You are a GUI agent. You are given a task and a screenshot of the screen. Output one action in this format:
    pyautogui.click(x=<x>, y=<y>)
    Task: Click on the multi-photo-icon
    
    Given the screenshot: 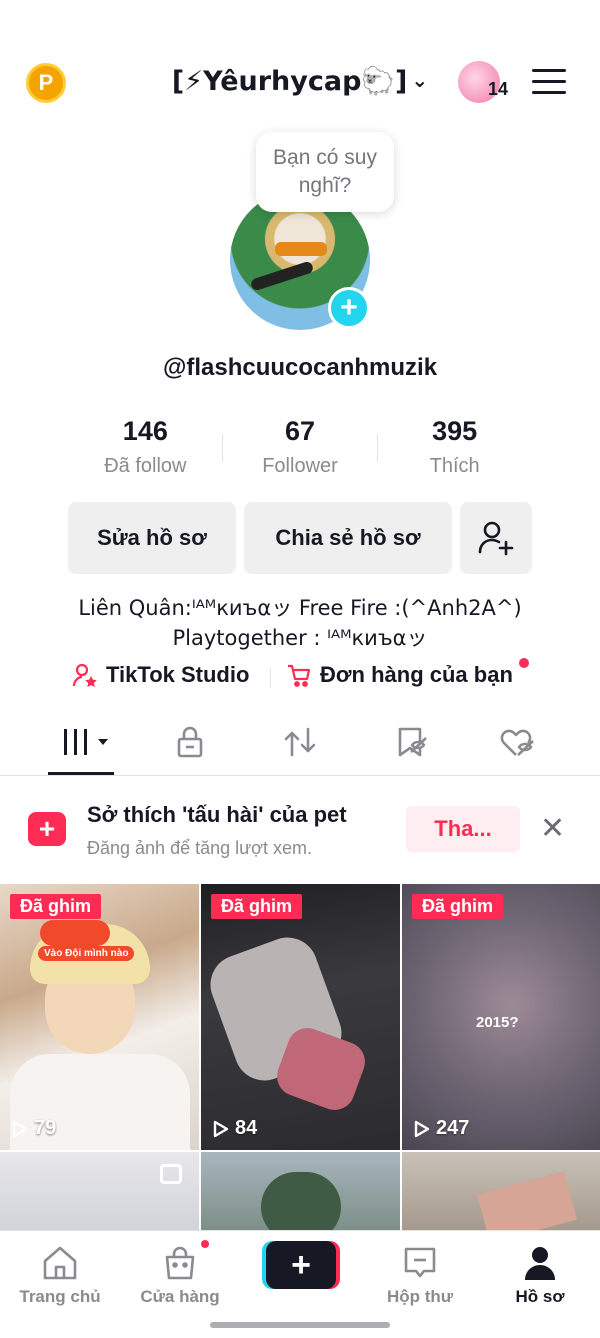 What is the action you would take?
    pyautogui.click(x=171, y=1174)
    